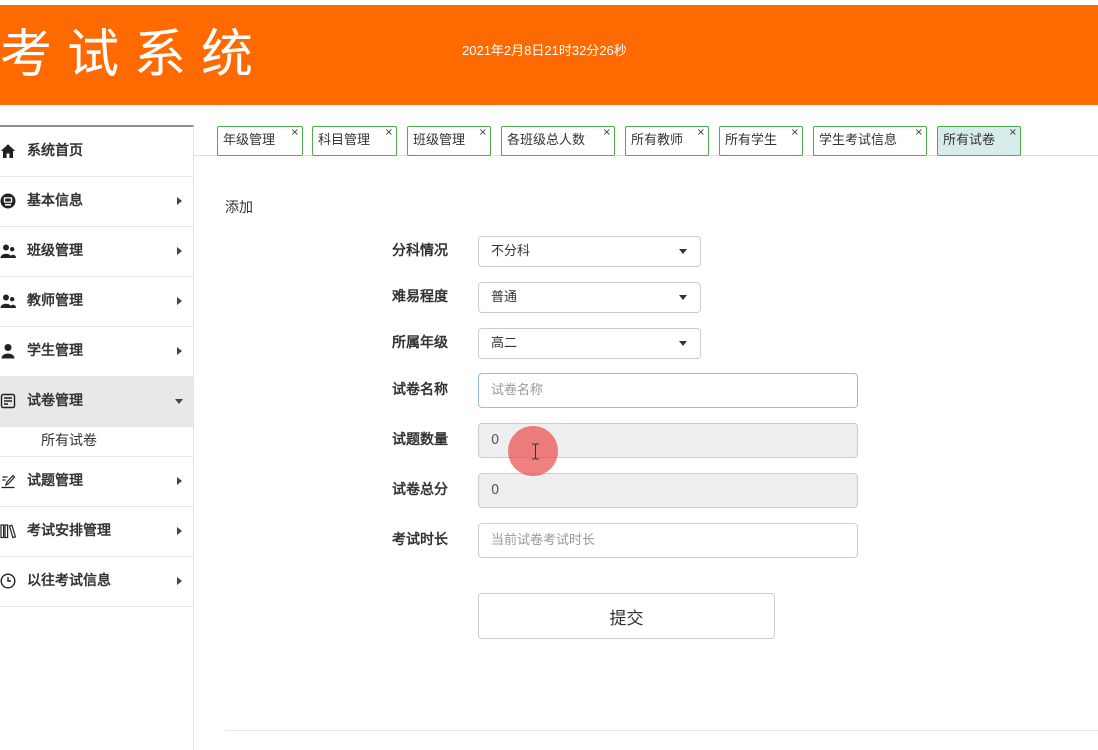 The image size is (1098, 750). I want to click on current-datetime: 2021年2月8日21时32分26秒, so click(544, 50).